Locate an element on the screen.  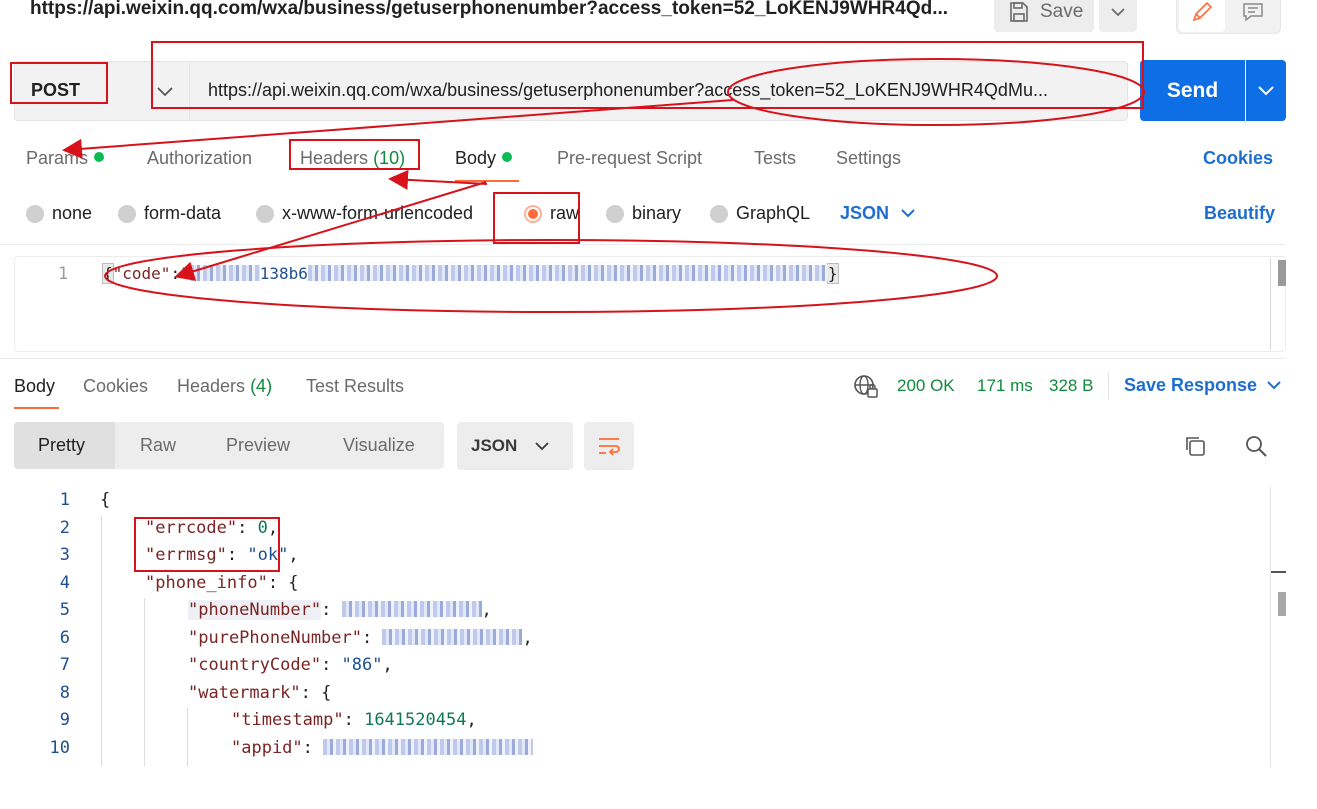
annotation-arrow-params is located at coordinates (398, 129).